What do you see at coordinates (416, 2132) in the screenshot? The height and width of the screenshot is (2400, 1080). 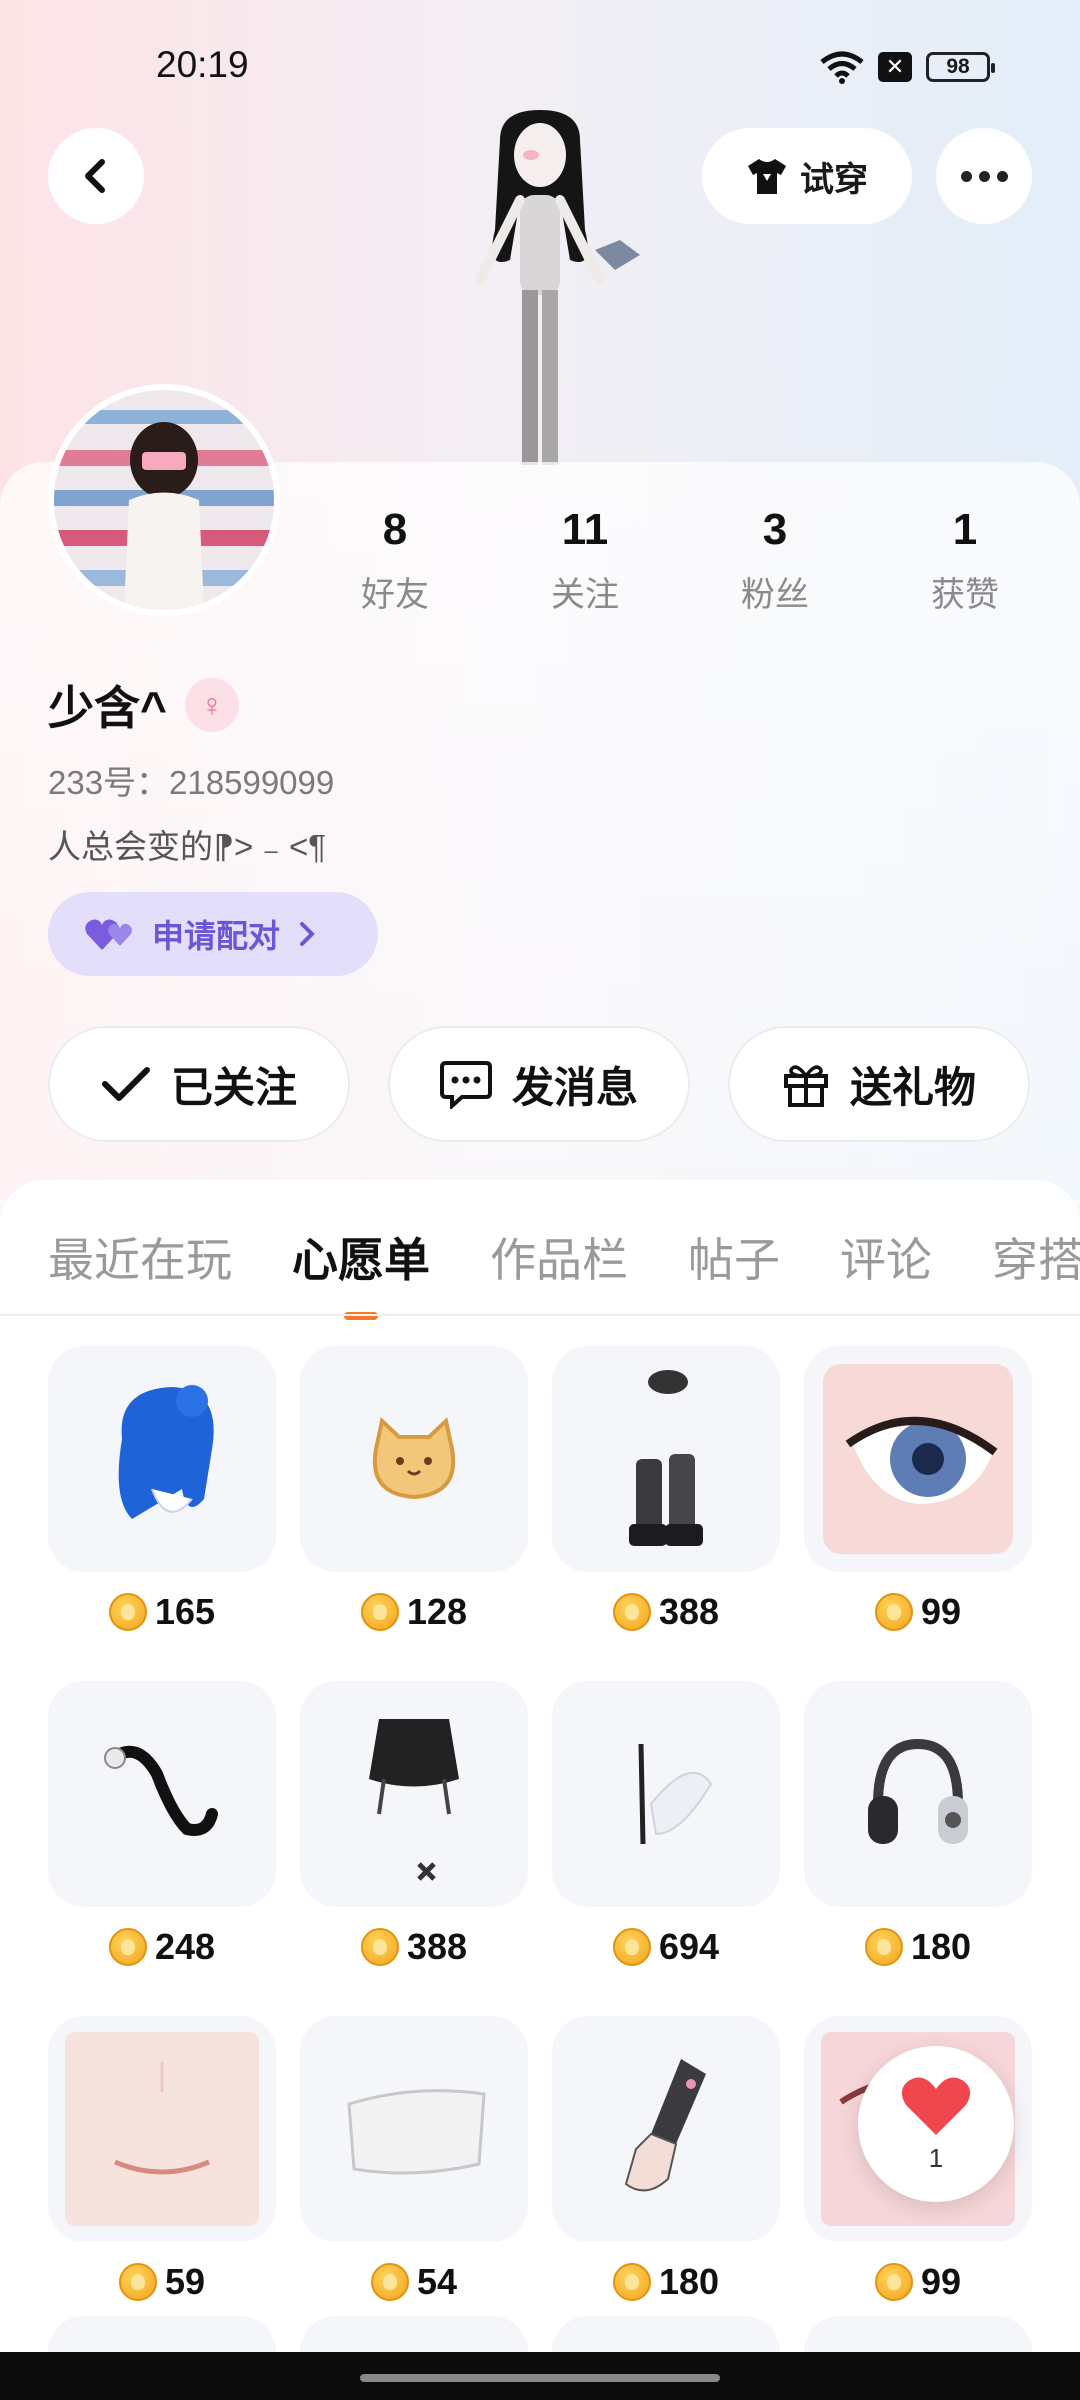 I see `pillow-icon` at bounding box center [416, 2132].